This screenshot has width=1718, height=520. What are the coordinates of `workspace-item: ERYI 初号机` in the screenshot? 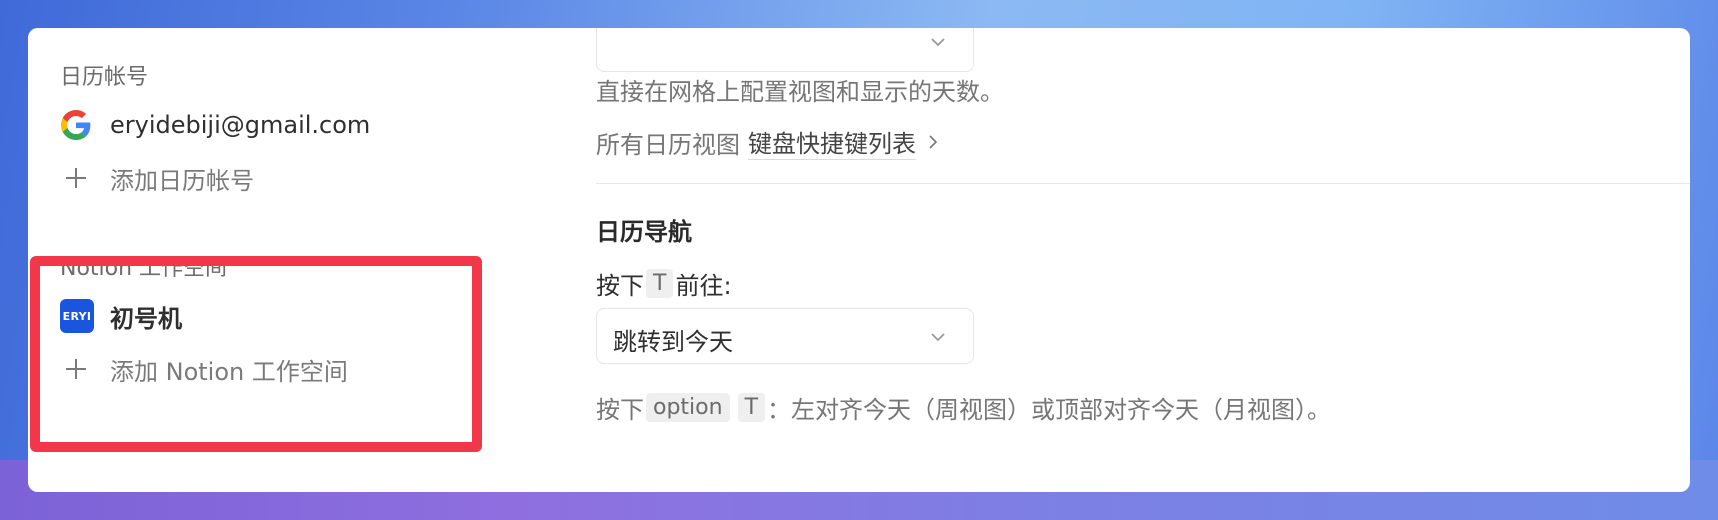 It's located at (121, 316).